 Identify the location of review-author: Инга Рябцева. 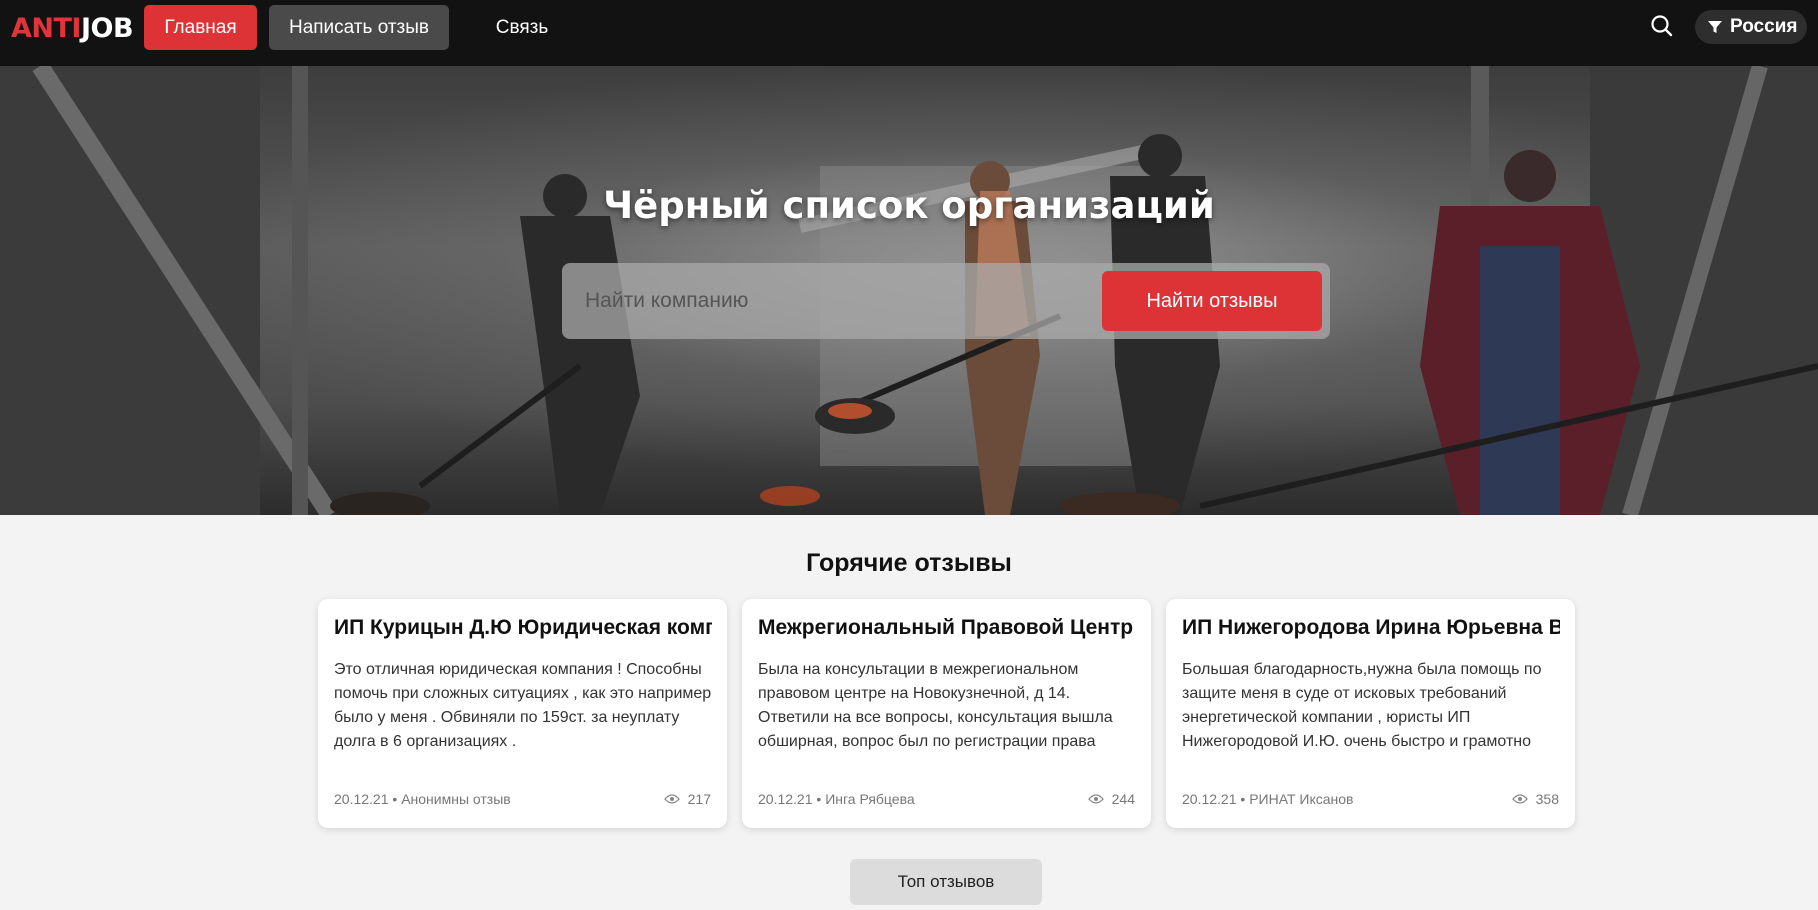
(870, 799).